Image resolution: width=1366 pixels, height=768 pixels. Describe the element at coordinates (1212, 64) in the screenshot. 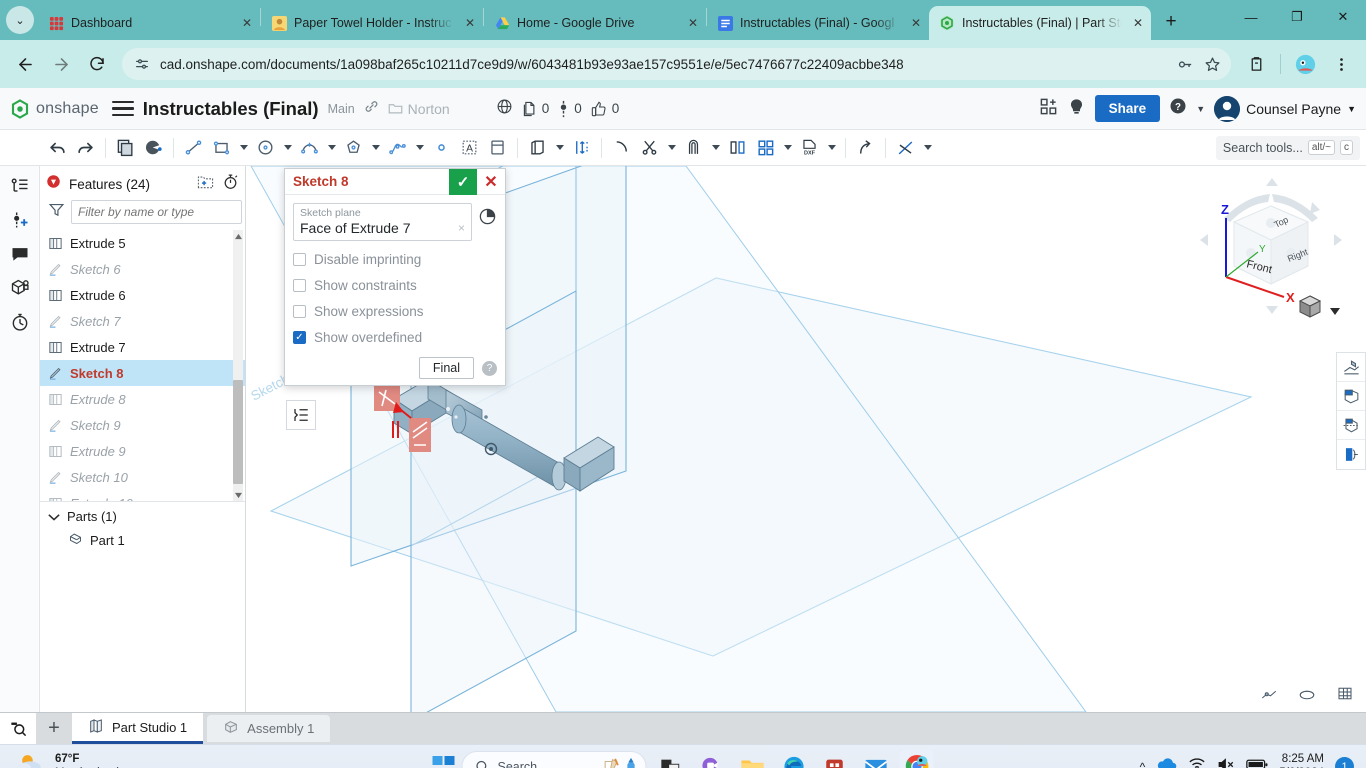

I see `bookmark-star-icon` at that location.